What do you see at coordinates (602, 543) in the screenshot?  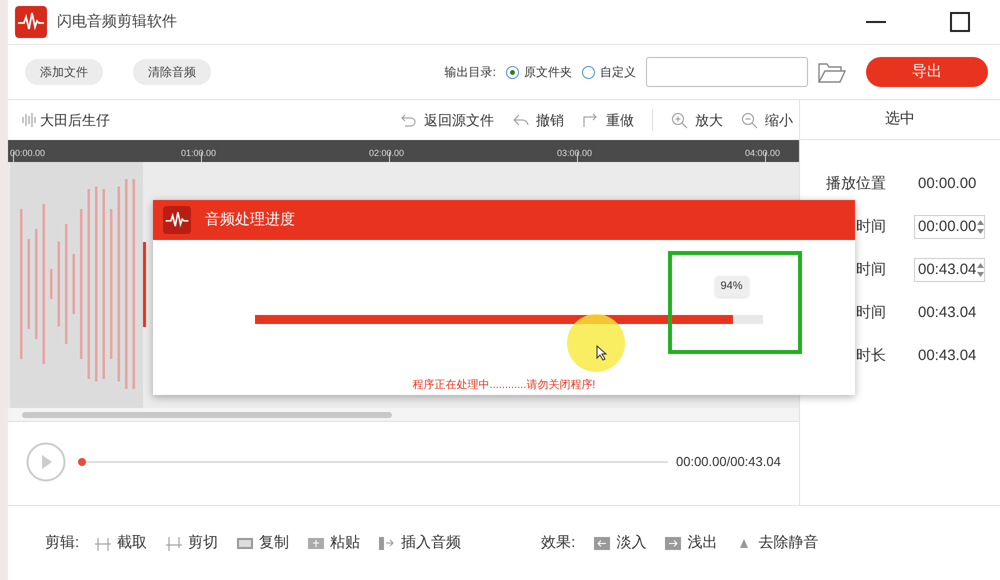 I see `fade-in-icon` at bounding box center [602, 543].